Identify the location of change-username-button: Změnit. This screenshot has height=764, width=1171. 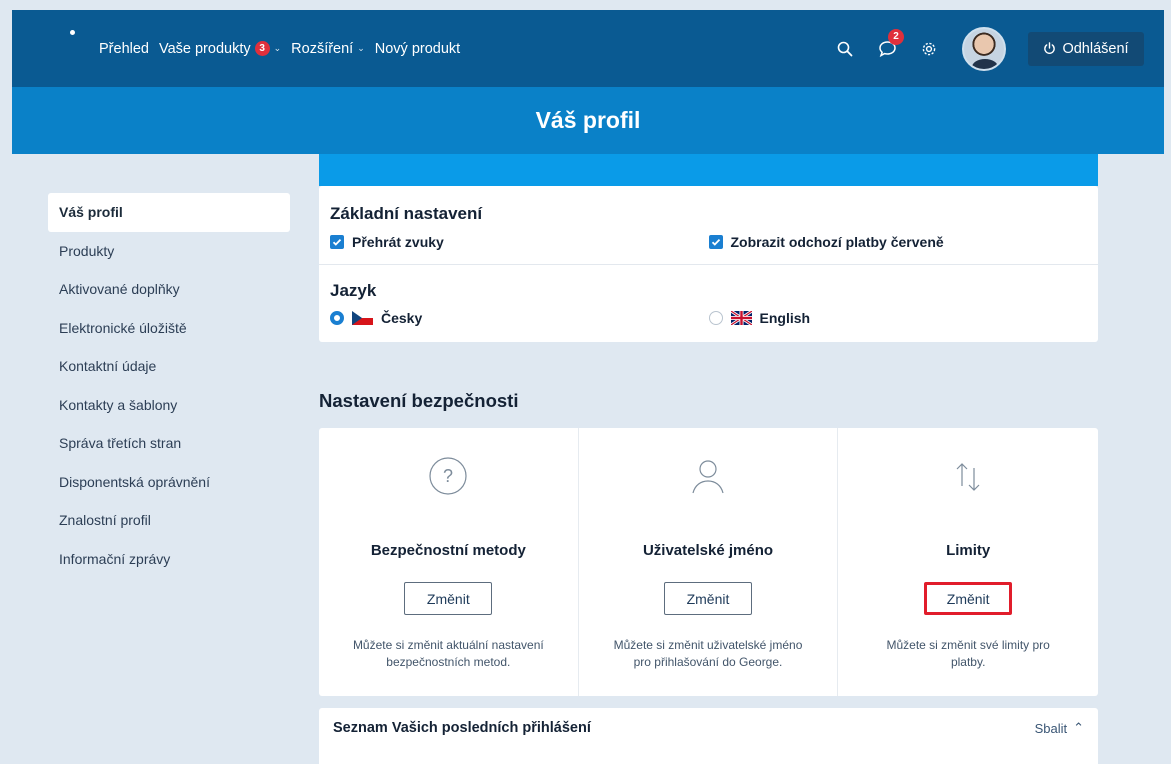
(708, 598).